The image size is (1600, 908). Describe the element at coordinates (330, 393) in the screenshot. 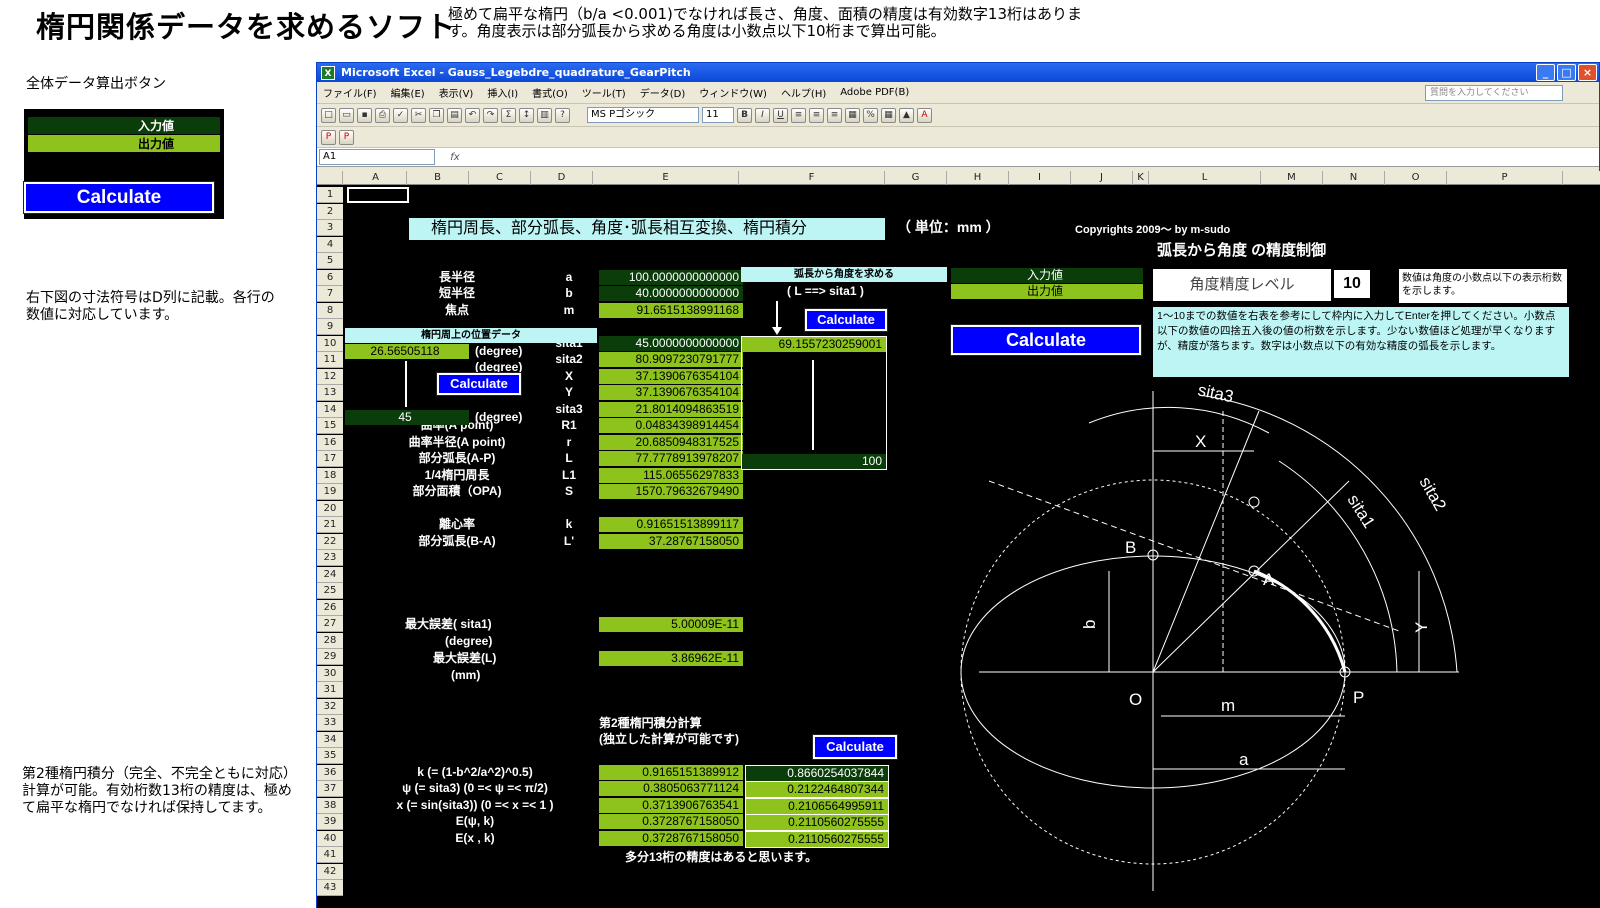

I see `row-header: 13` at that location.